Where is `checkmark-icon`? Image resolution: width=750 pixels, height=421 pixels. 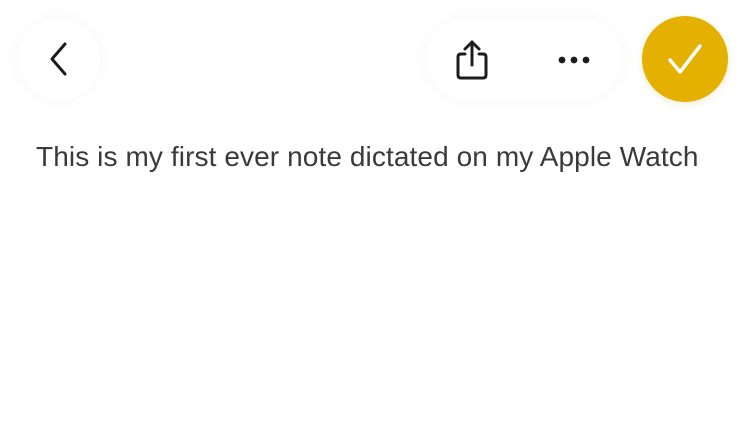 checkmark-icon is located at coordinates (685, 59).